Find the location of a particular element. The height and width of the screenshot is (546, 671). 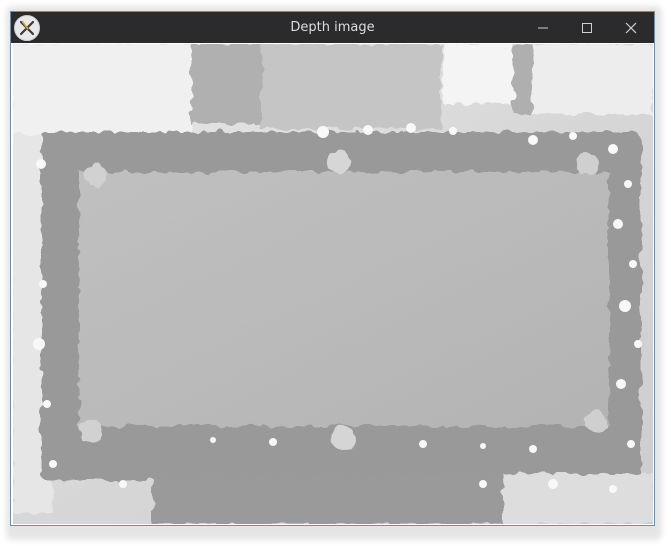

title-bar: Depth image is located at coordinates (332, 27).